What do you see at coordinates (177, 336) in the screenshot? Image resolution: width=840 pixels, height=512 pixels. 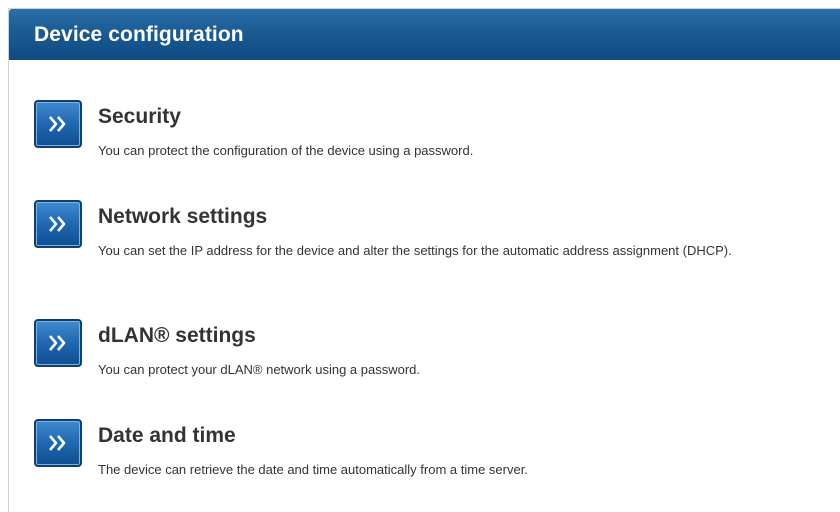 I see `dlan-settings-title: dLAN® settings` at bounding box center [177, 336].